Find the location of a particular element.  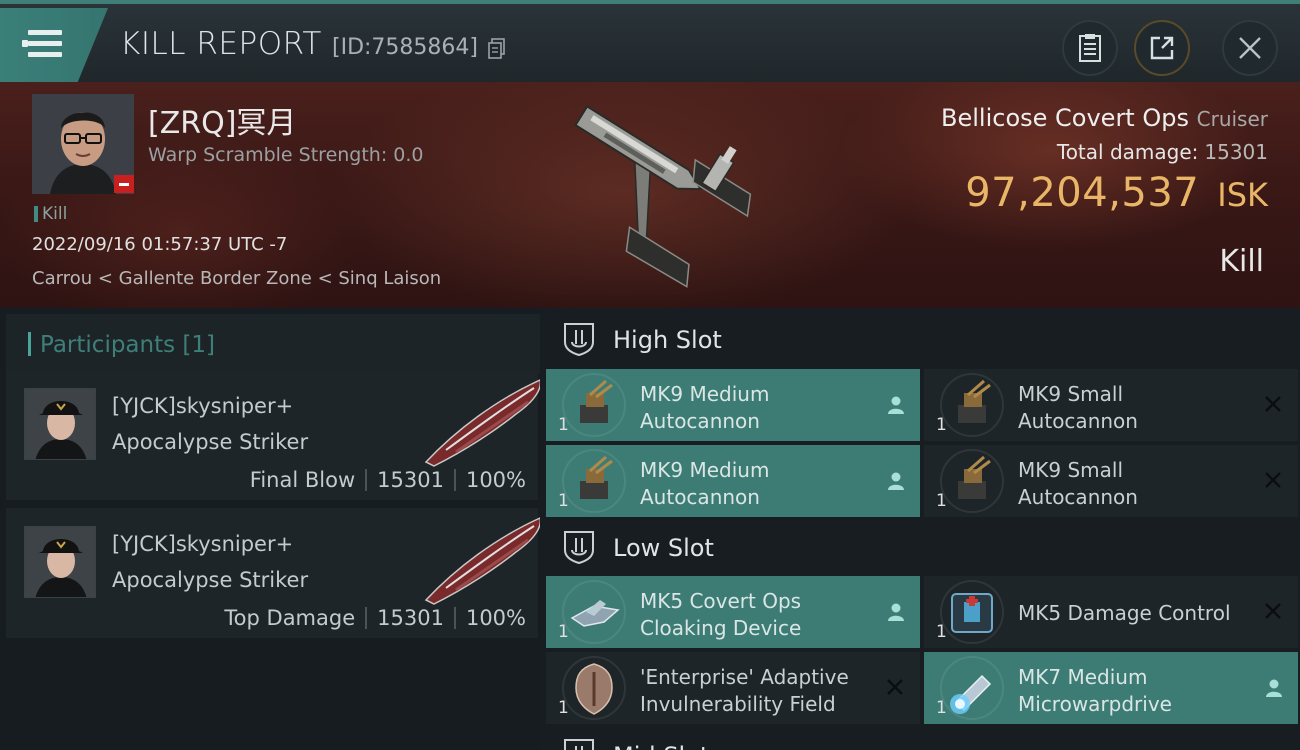

participants-title: Participants [1] is located at coordinates (127, 345).